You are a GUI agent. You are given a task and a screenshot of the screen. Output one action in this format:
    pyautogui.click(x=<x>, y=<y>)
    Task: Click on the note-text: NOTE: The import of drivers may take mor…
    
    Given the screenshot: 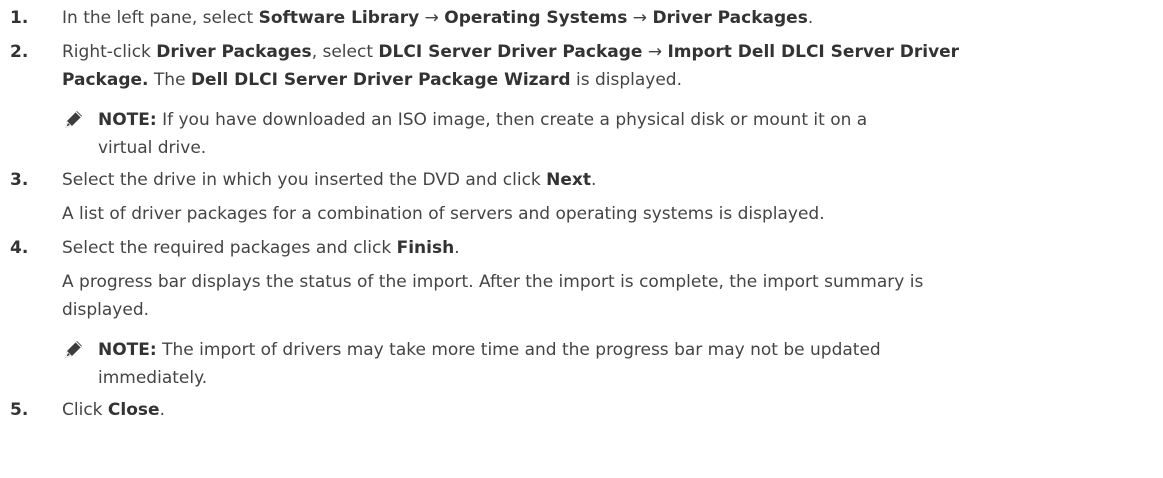 What is the action you would take?
    pyautogui.click(x=489, y=364)
    